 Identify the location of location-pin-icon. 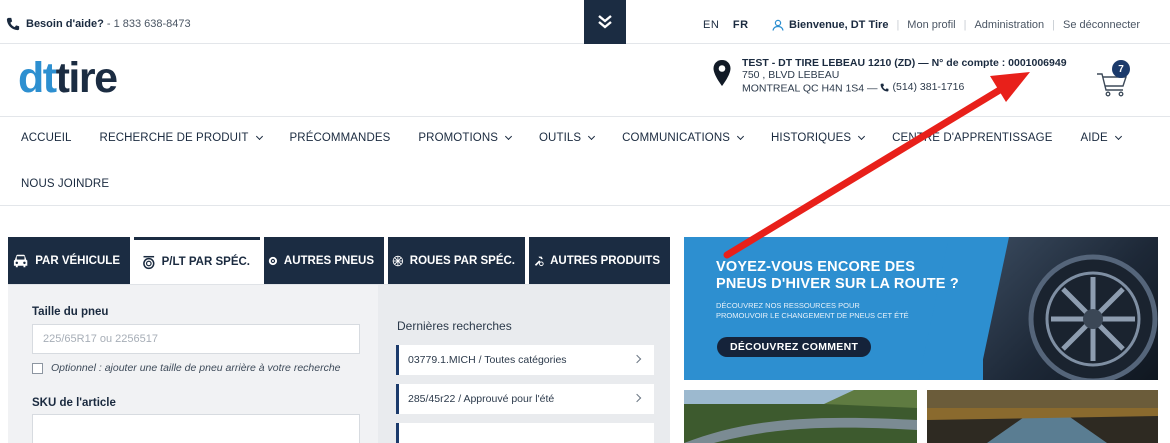
(722, 73).